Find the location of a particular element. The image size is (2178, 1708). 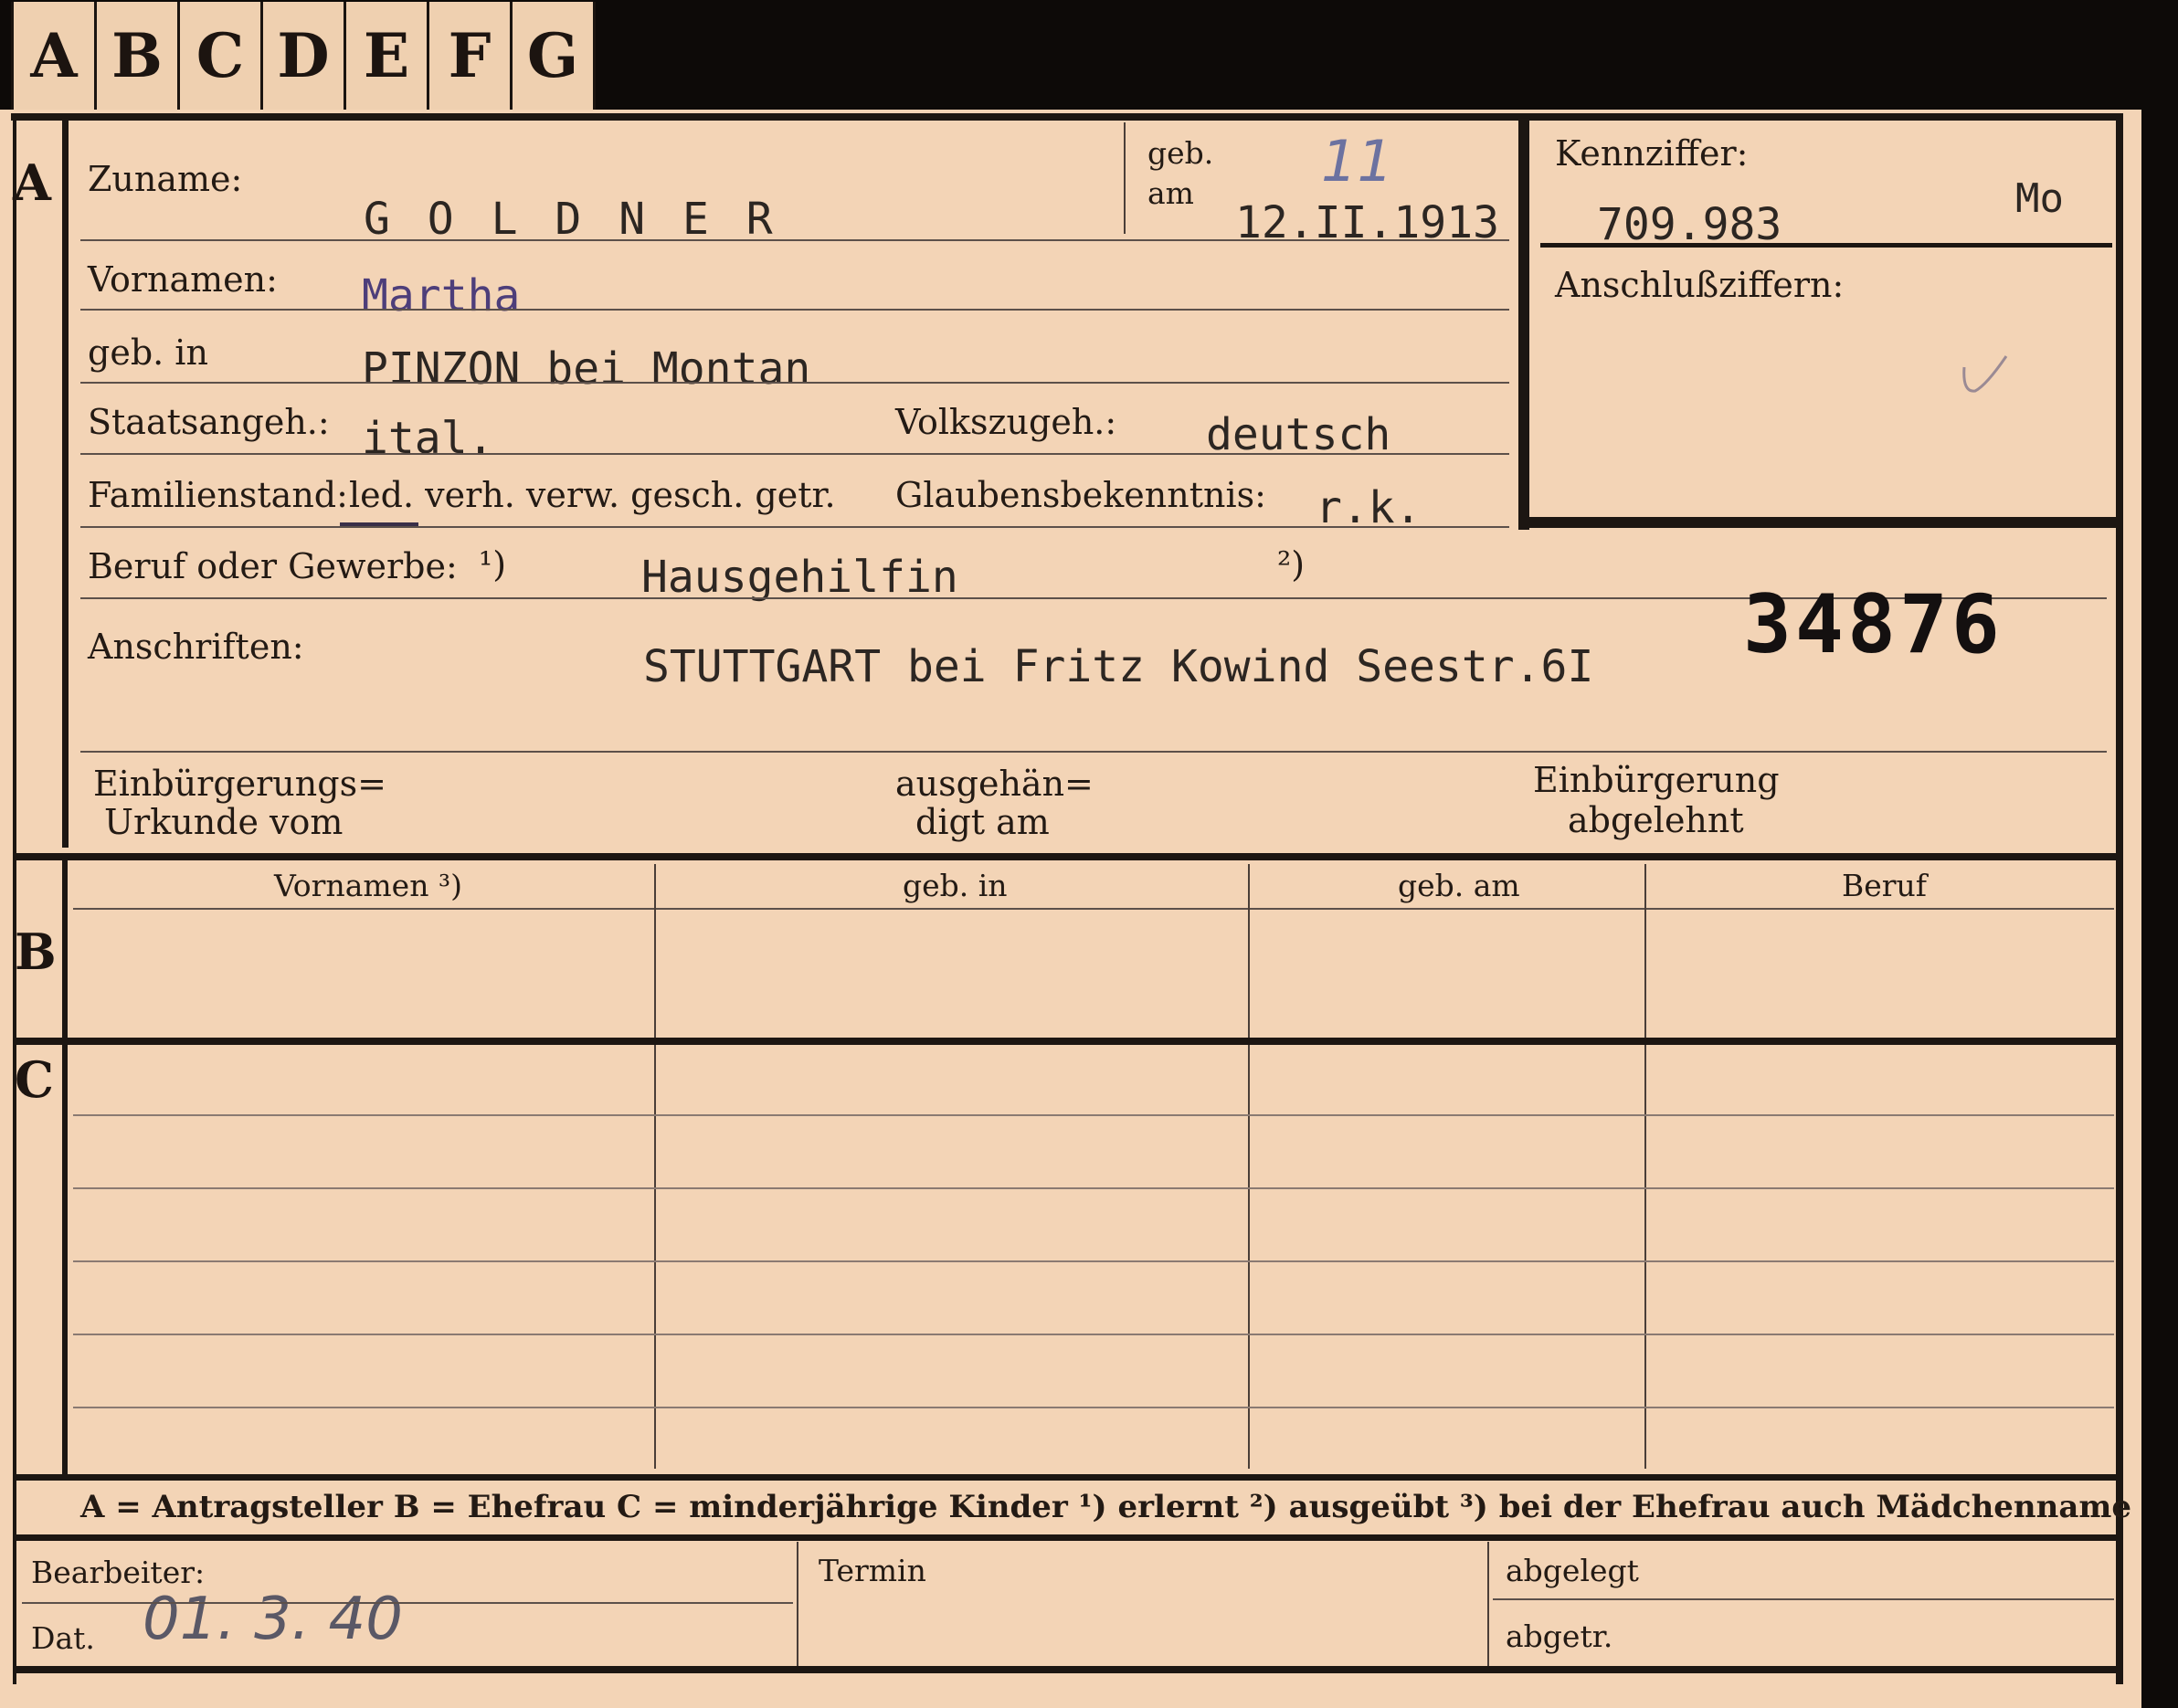

zuname-label: Zuname: is located at coordinates (166, 179).